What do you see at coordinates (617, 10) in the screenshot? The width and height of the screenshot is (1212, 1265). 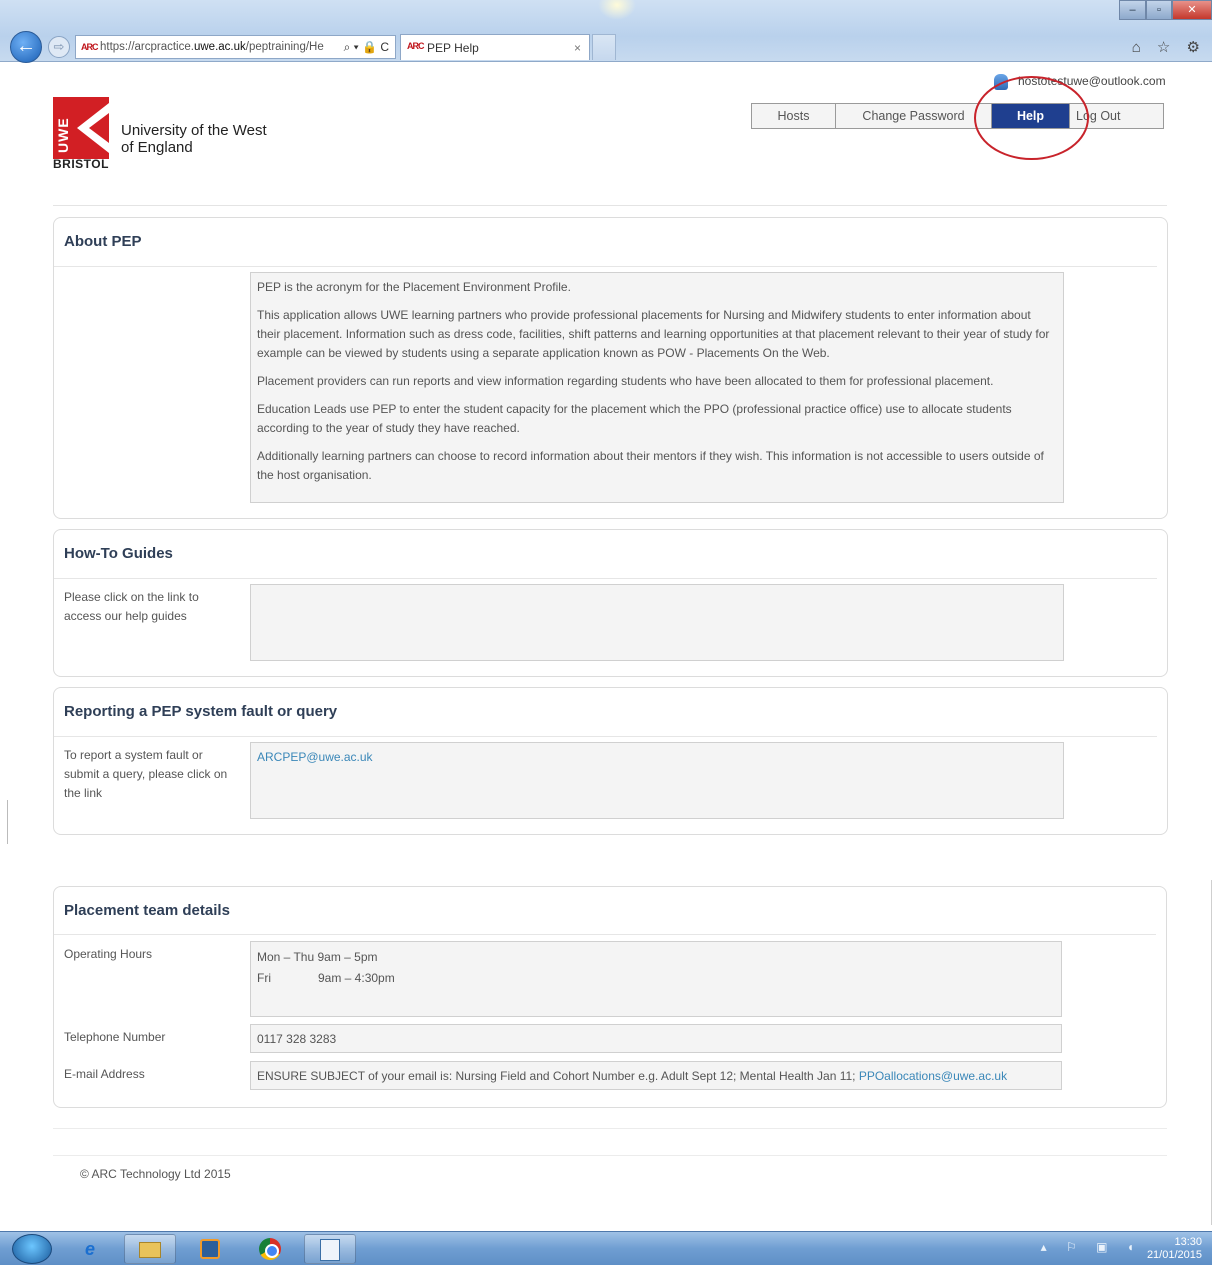 I see `title-glow` at bounding box center [617, 10].